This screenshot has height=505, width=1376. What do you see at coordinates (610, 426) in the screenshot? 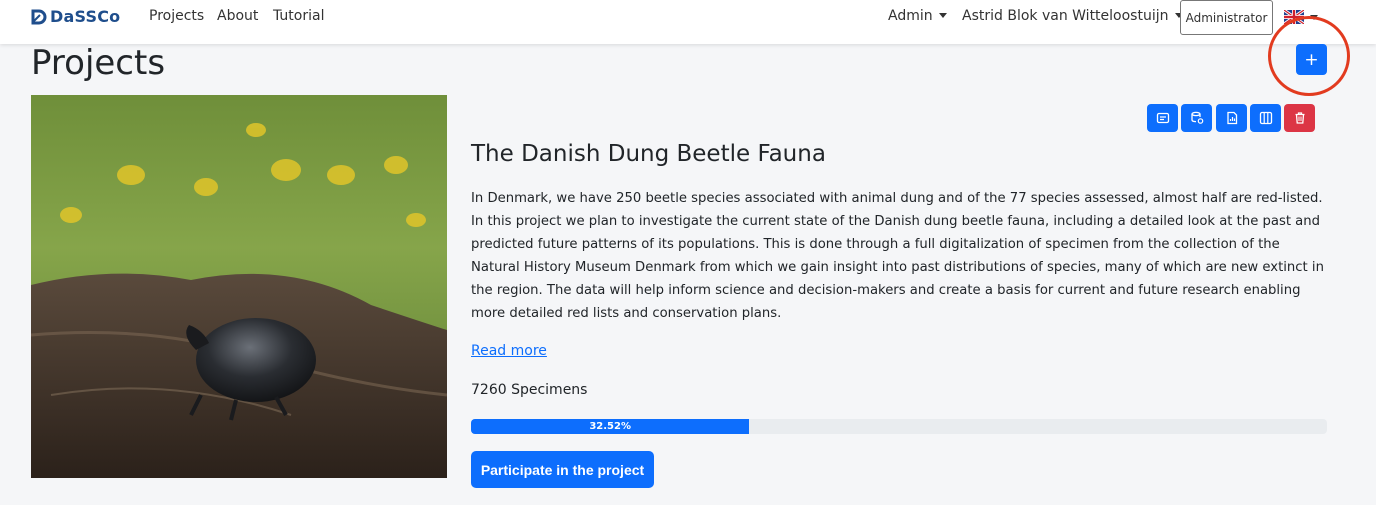
I see `progress-bar: 32.52%` at bounding box center [610, 426].